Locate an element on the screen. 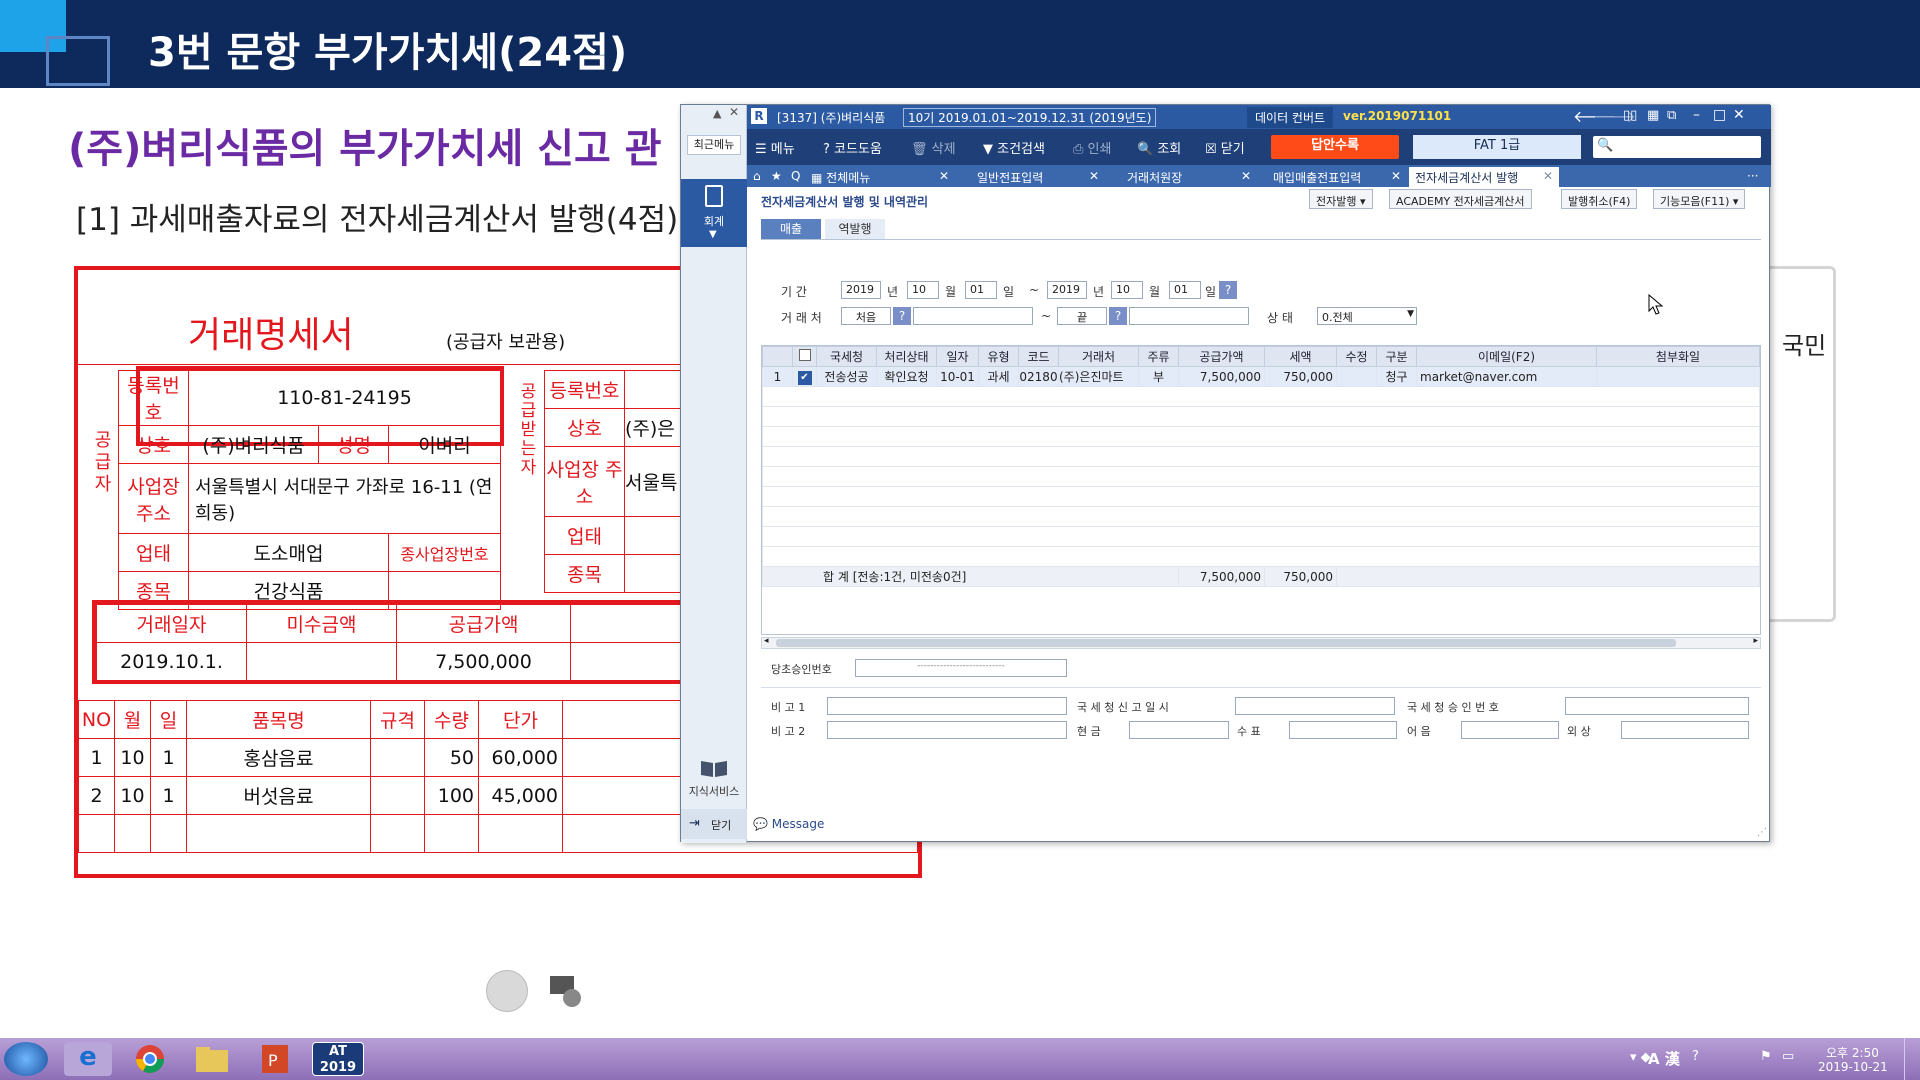  file-explorer-icon is located at coordinates (212, 1059).